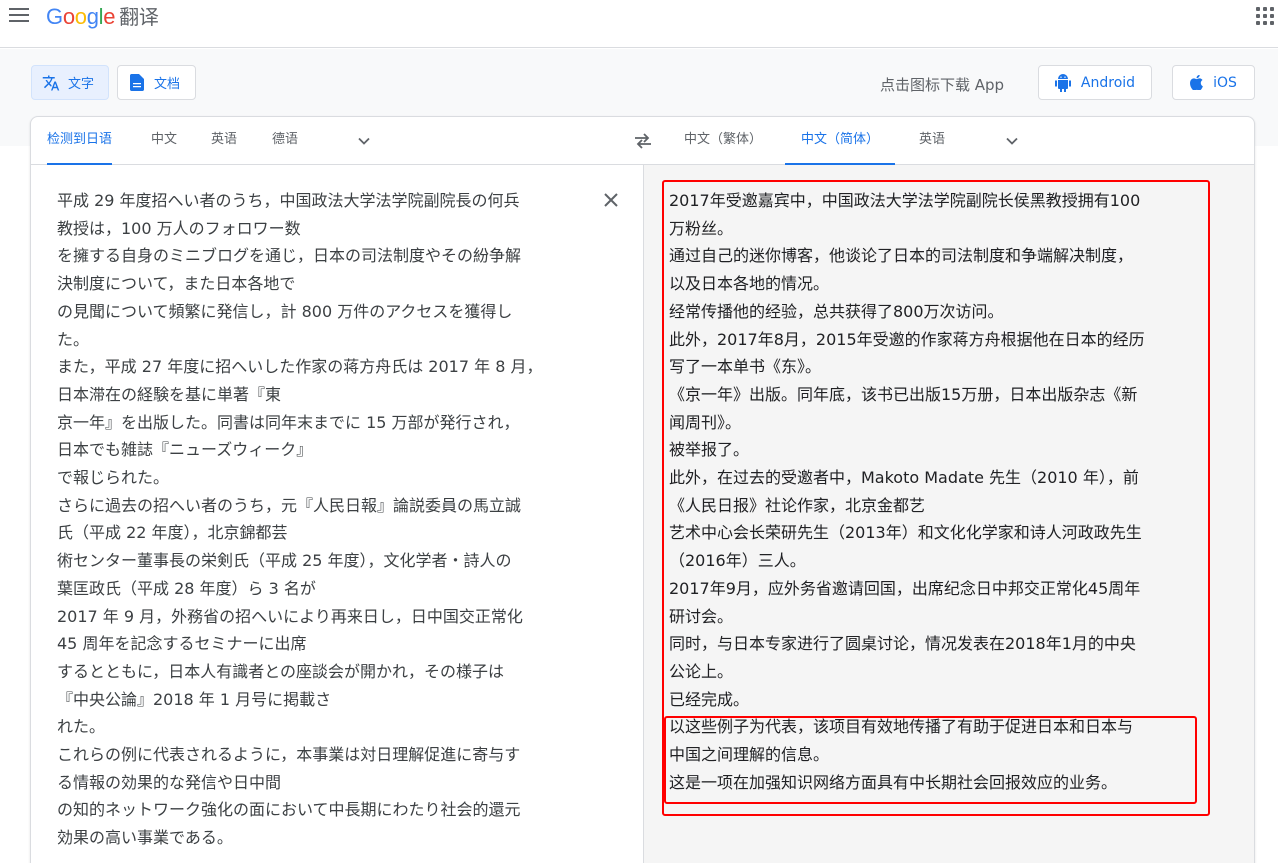 The image size is (1278, 863). What do you see at coordinates (942, 85) in the screenshot?
I see `download-app-prompt: 点击图标下载 App` at bounding box center [942, 85].